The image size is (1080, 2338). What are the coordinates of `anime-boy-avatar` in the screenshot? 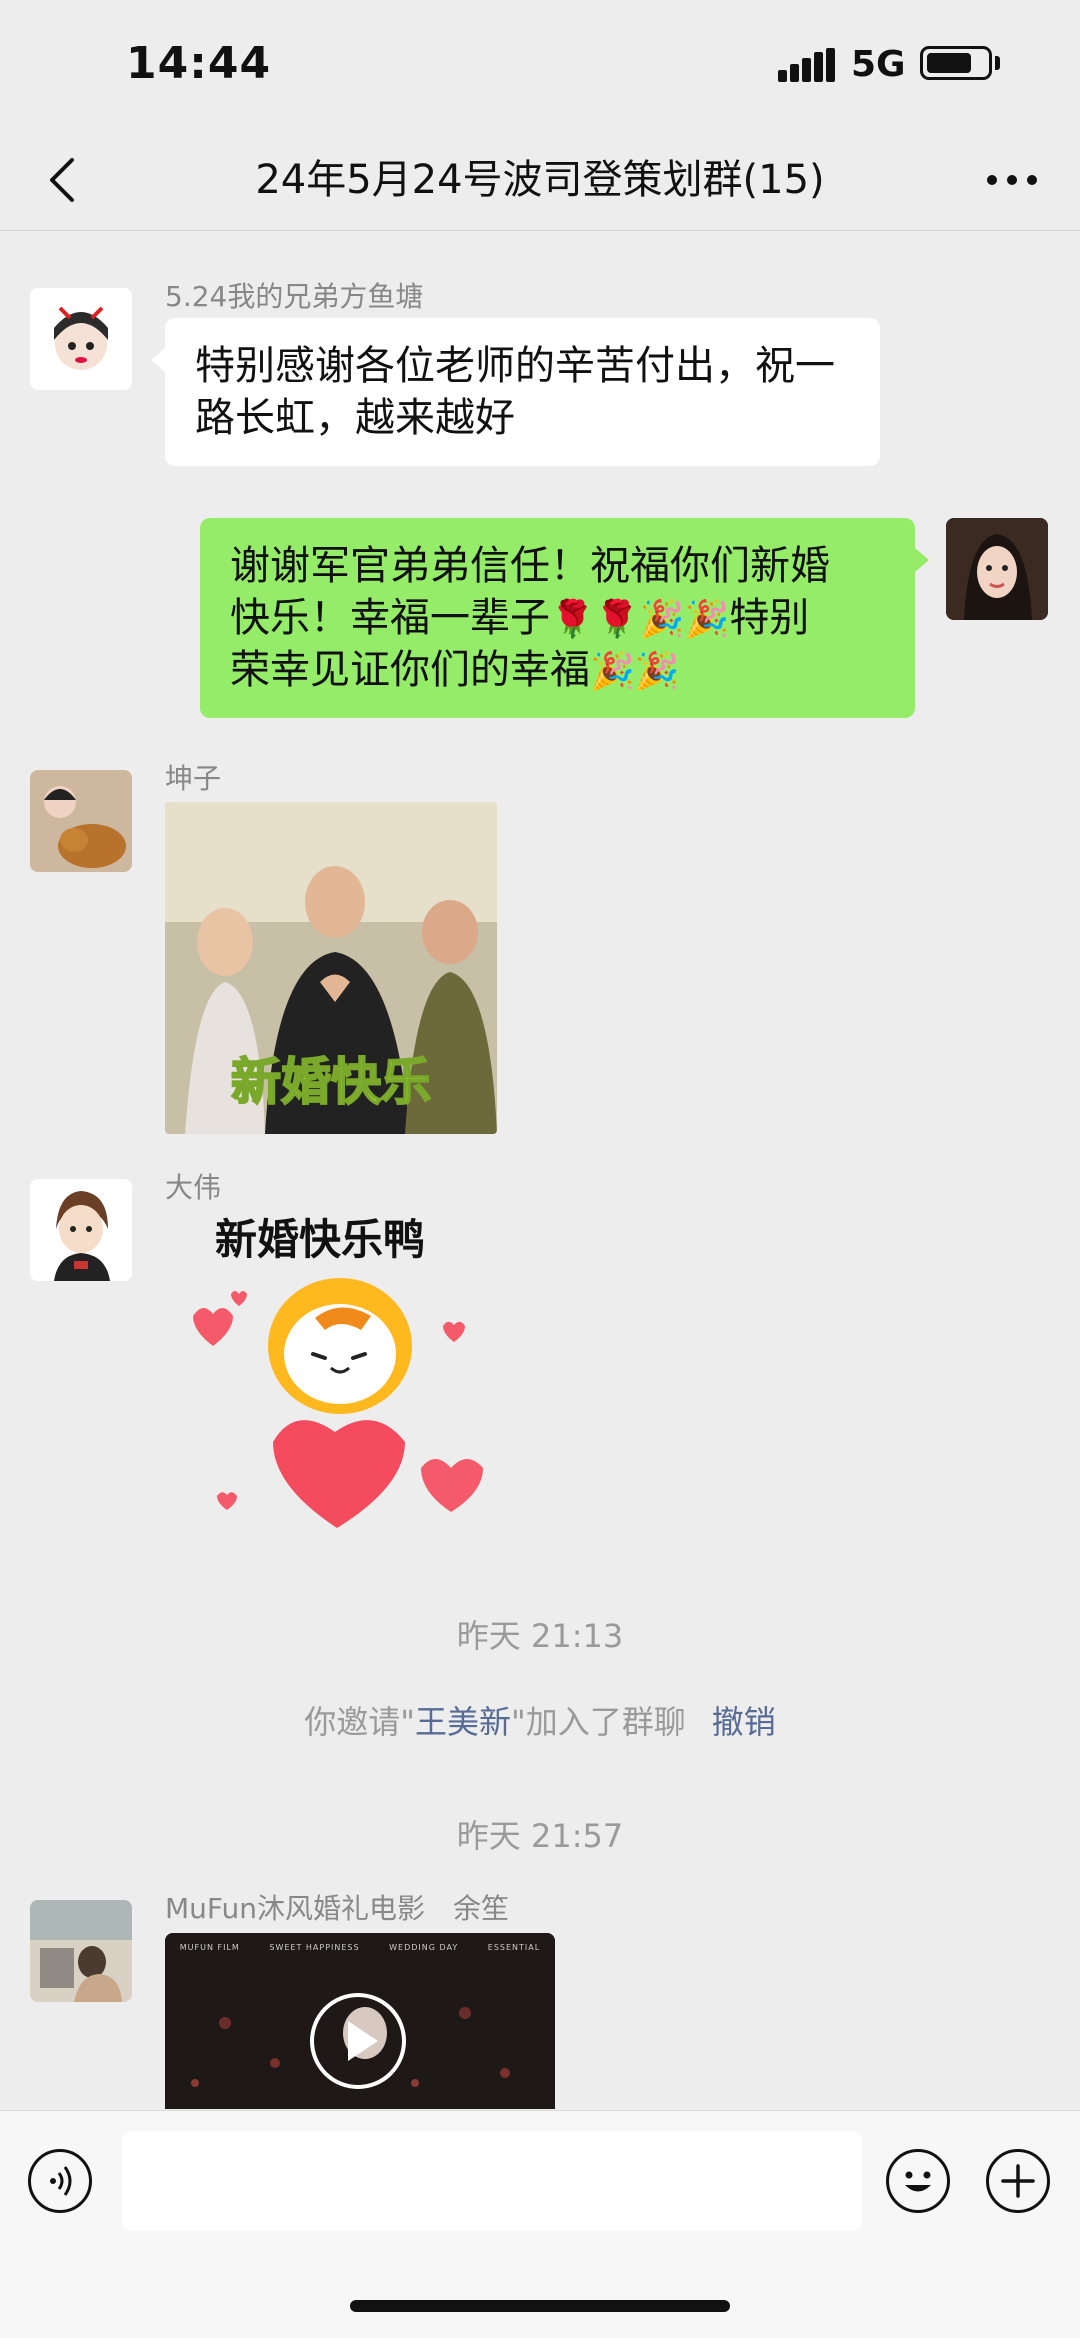 It's located at (81, 1230).